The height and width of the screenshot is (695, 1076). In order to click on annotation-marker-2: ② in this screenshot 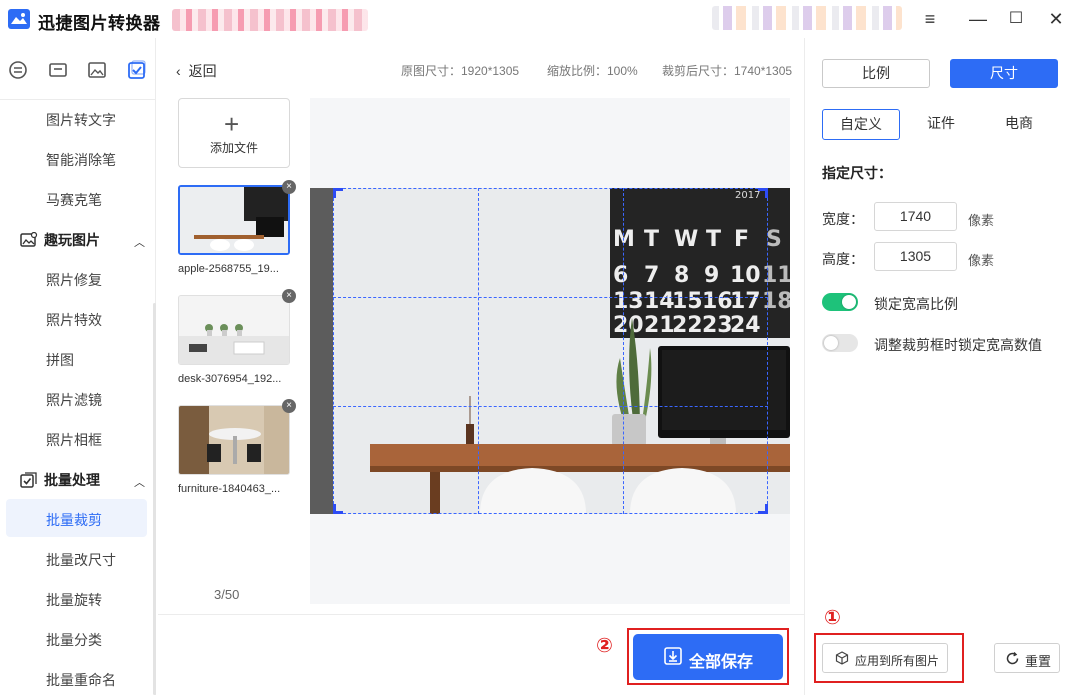, I will do `click(604, 646)`.